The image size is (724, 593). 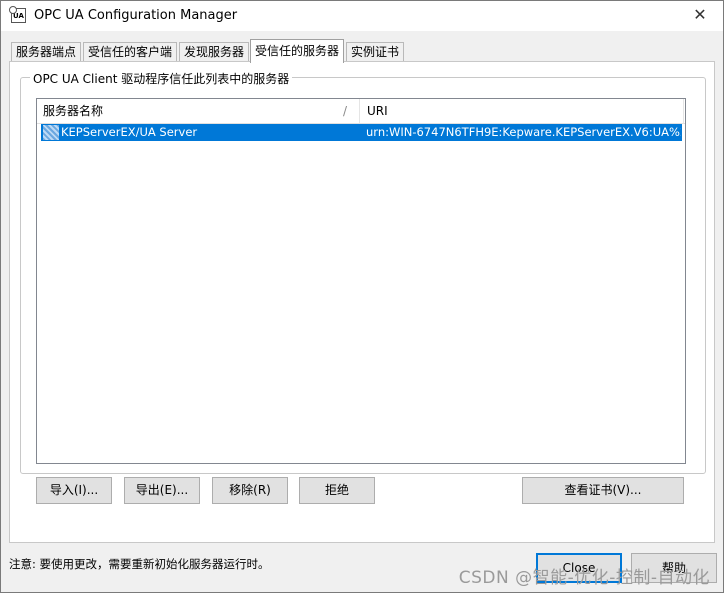 What do you see at coordinates (362, 16) in the screenshot?
I see `title-bar: UA OPC UA Configuration Manager ✕` at bounding box center [362, 16].